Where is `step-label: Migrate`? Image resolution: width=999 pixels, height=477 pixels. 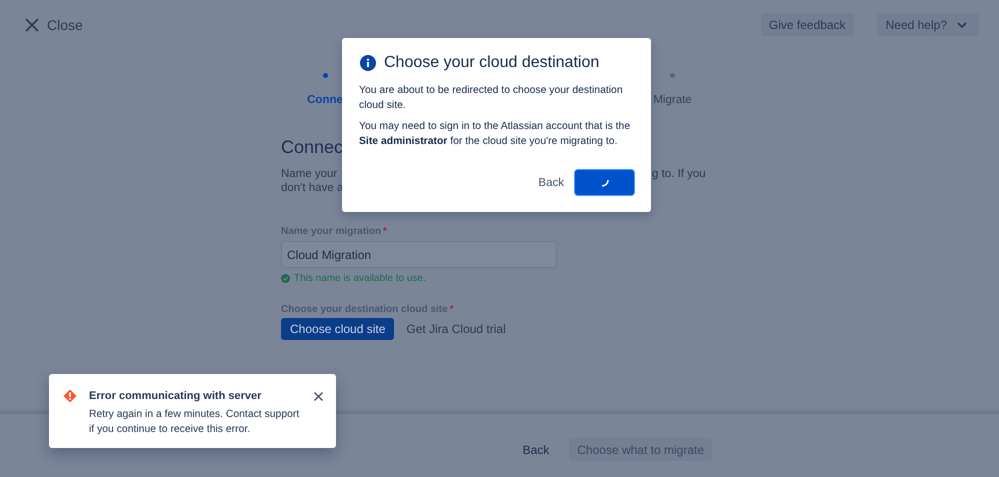
step-label: Migrate is located at coordinates (672, 100).